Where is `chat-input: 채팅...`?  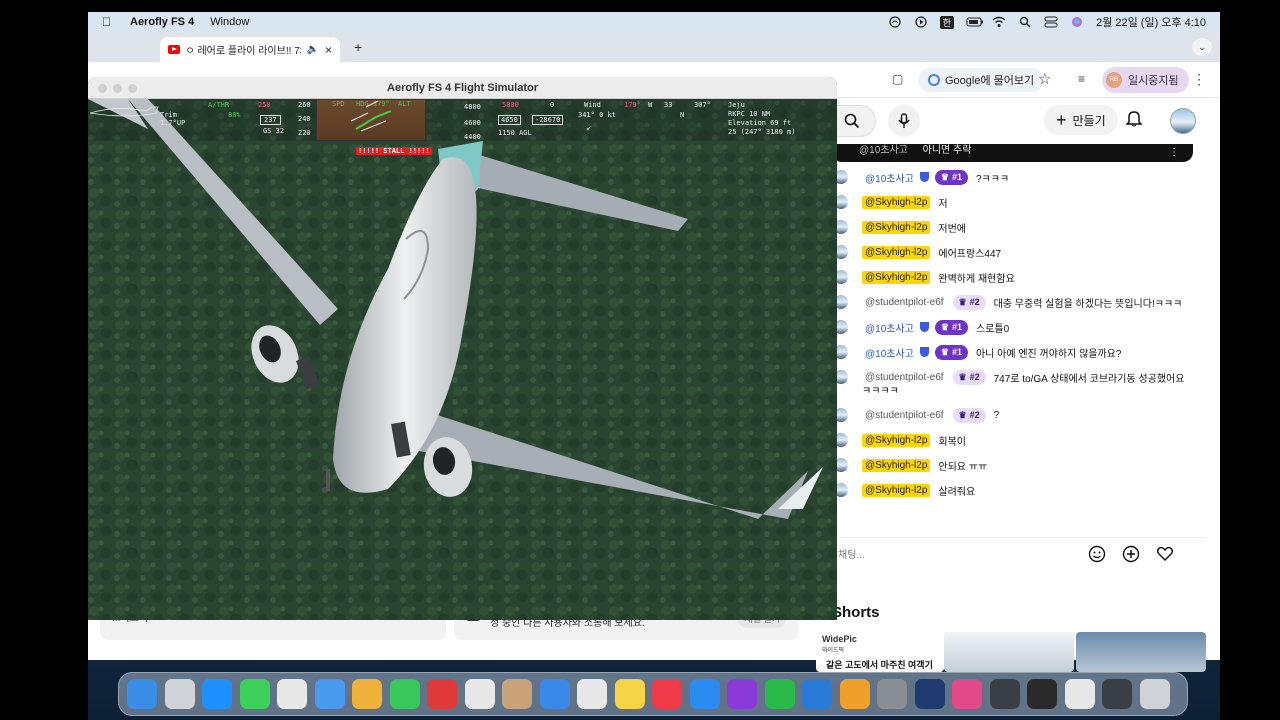
chat-input: 채팅... is located at coordinates (851, 553).